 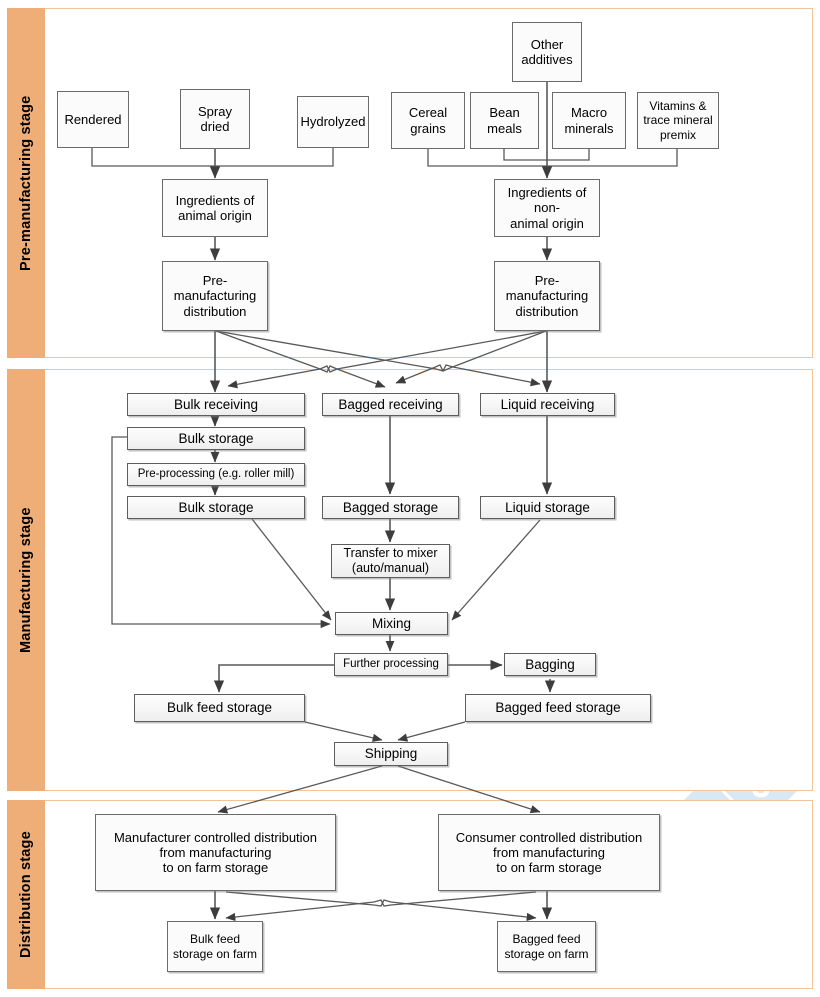 I want to click on node-pre-manufacturing-distribution-right: Pre- manufacturing distribution, so click(x=547, y=296).